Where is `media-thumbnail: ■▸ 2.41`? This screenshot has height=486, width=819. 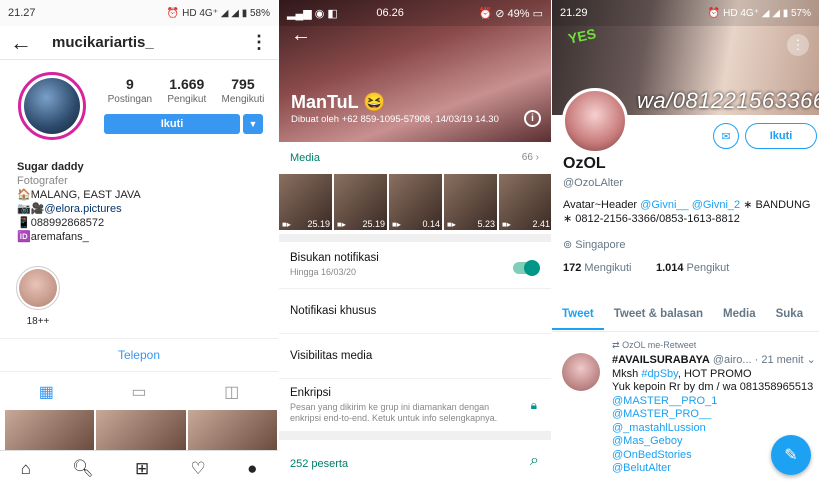 media-thumbnail: ■▸ 2.41 is located at coordinates (525, 202).